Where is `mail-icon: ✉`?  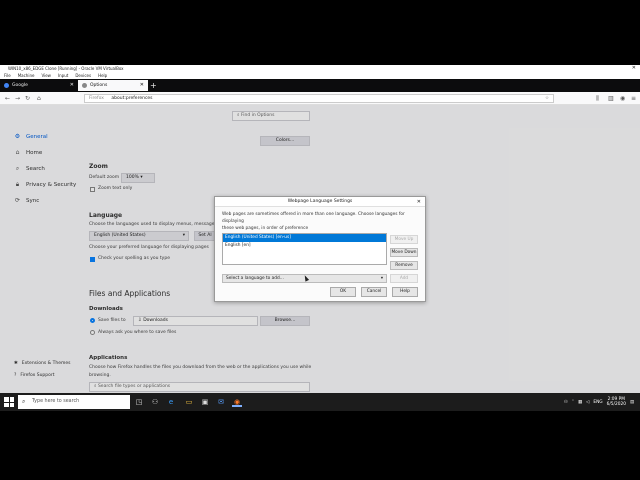 mail-icon: ✉ is located at coordinates (221, 402).